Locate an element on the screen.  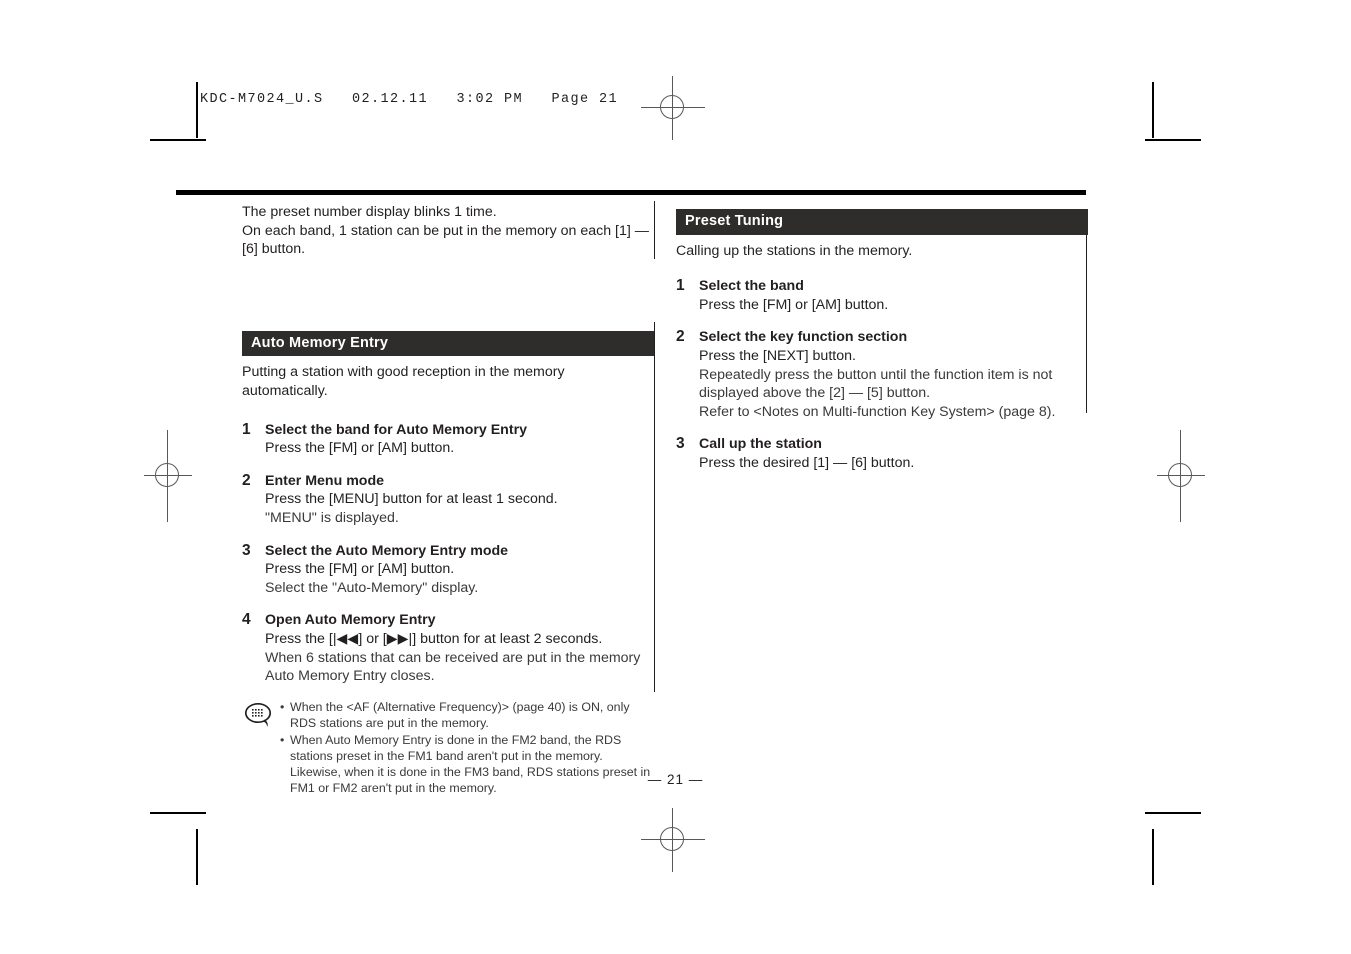
crop-mark-top-right-horizontal is located at coordinates (1173, 140).